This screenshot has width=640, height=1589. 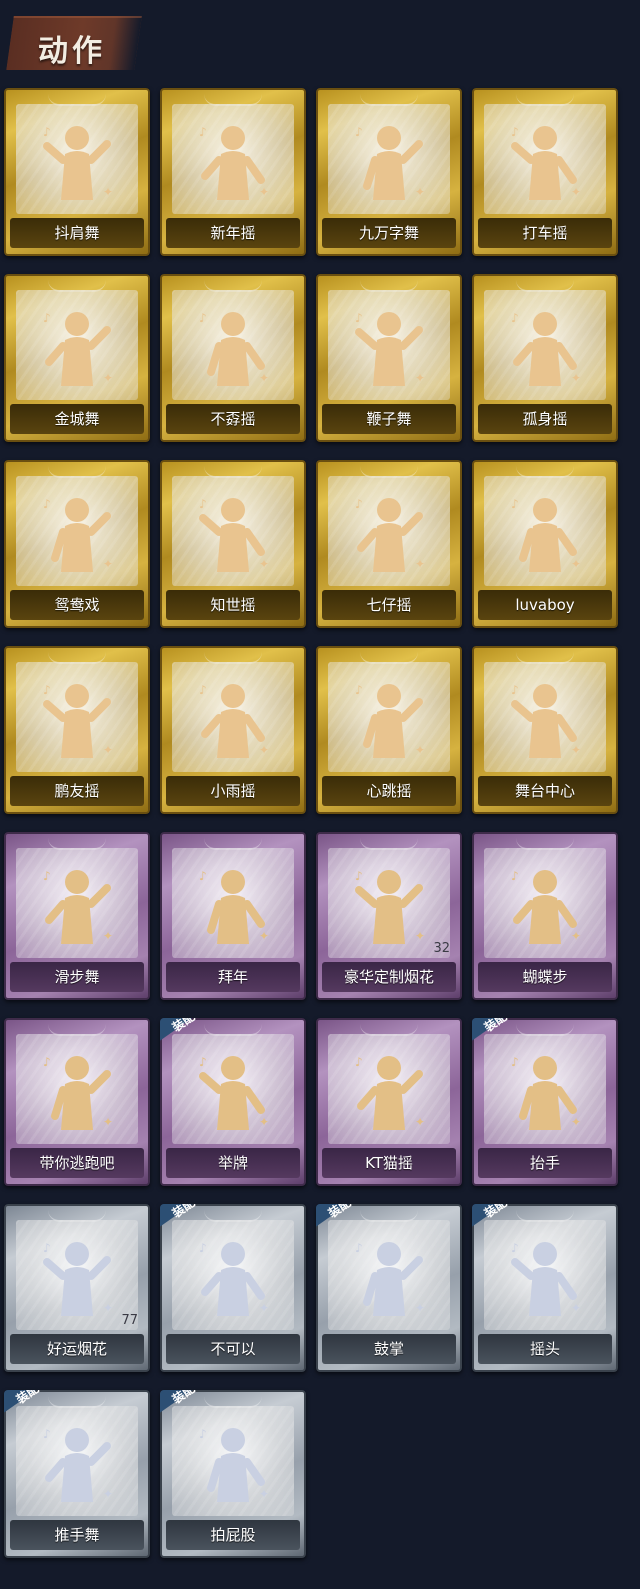 What do you see at coordinates (233, 916) in the screenshot?
I see `emote-card: ♪ ✦ 拜年` at bounding box center [233, 916].